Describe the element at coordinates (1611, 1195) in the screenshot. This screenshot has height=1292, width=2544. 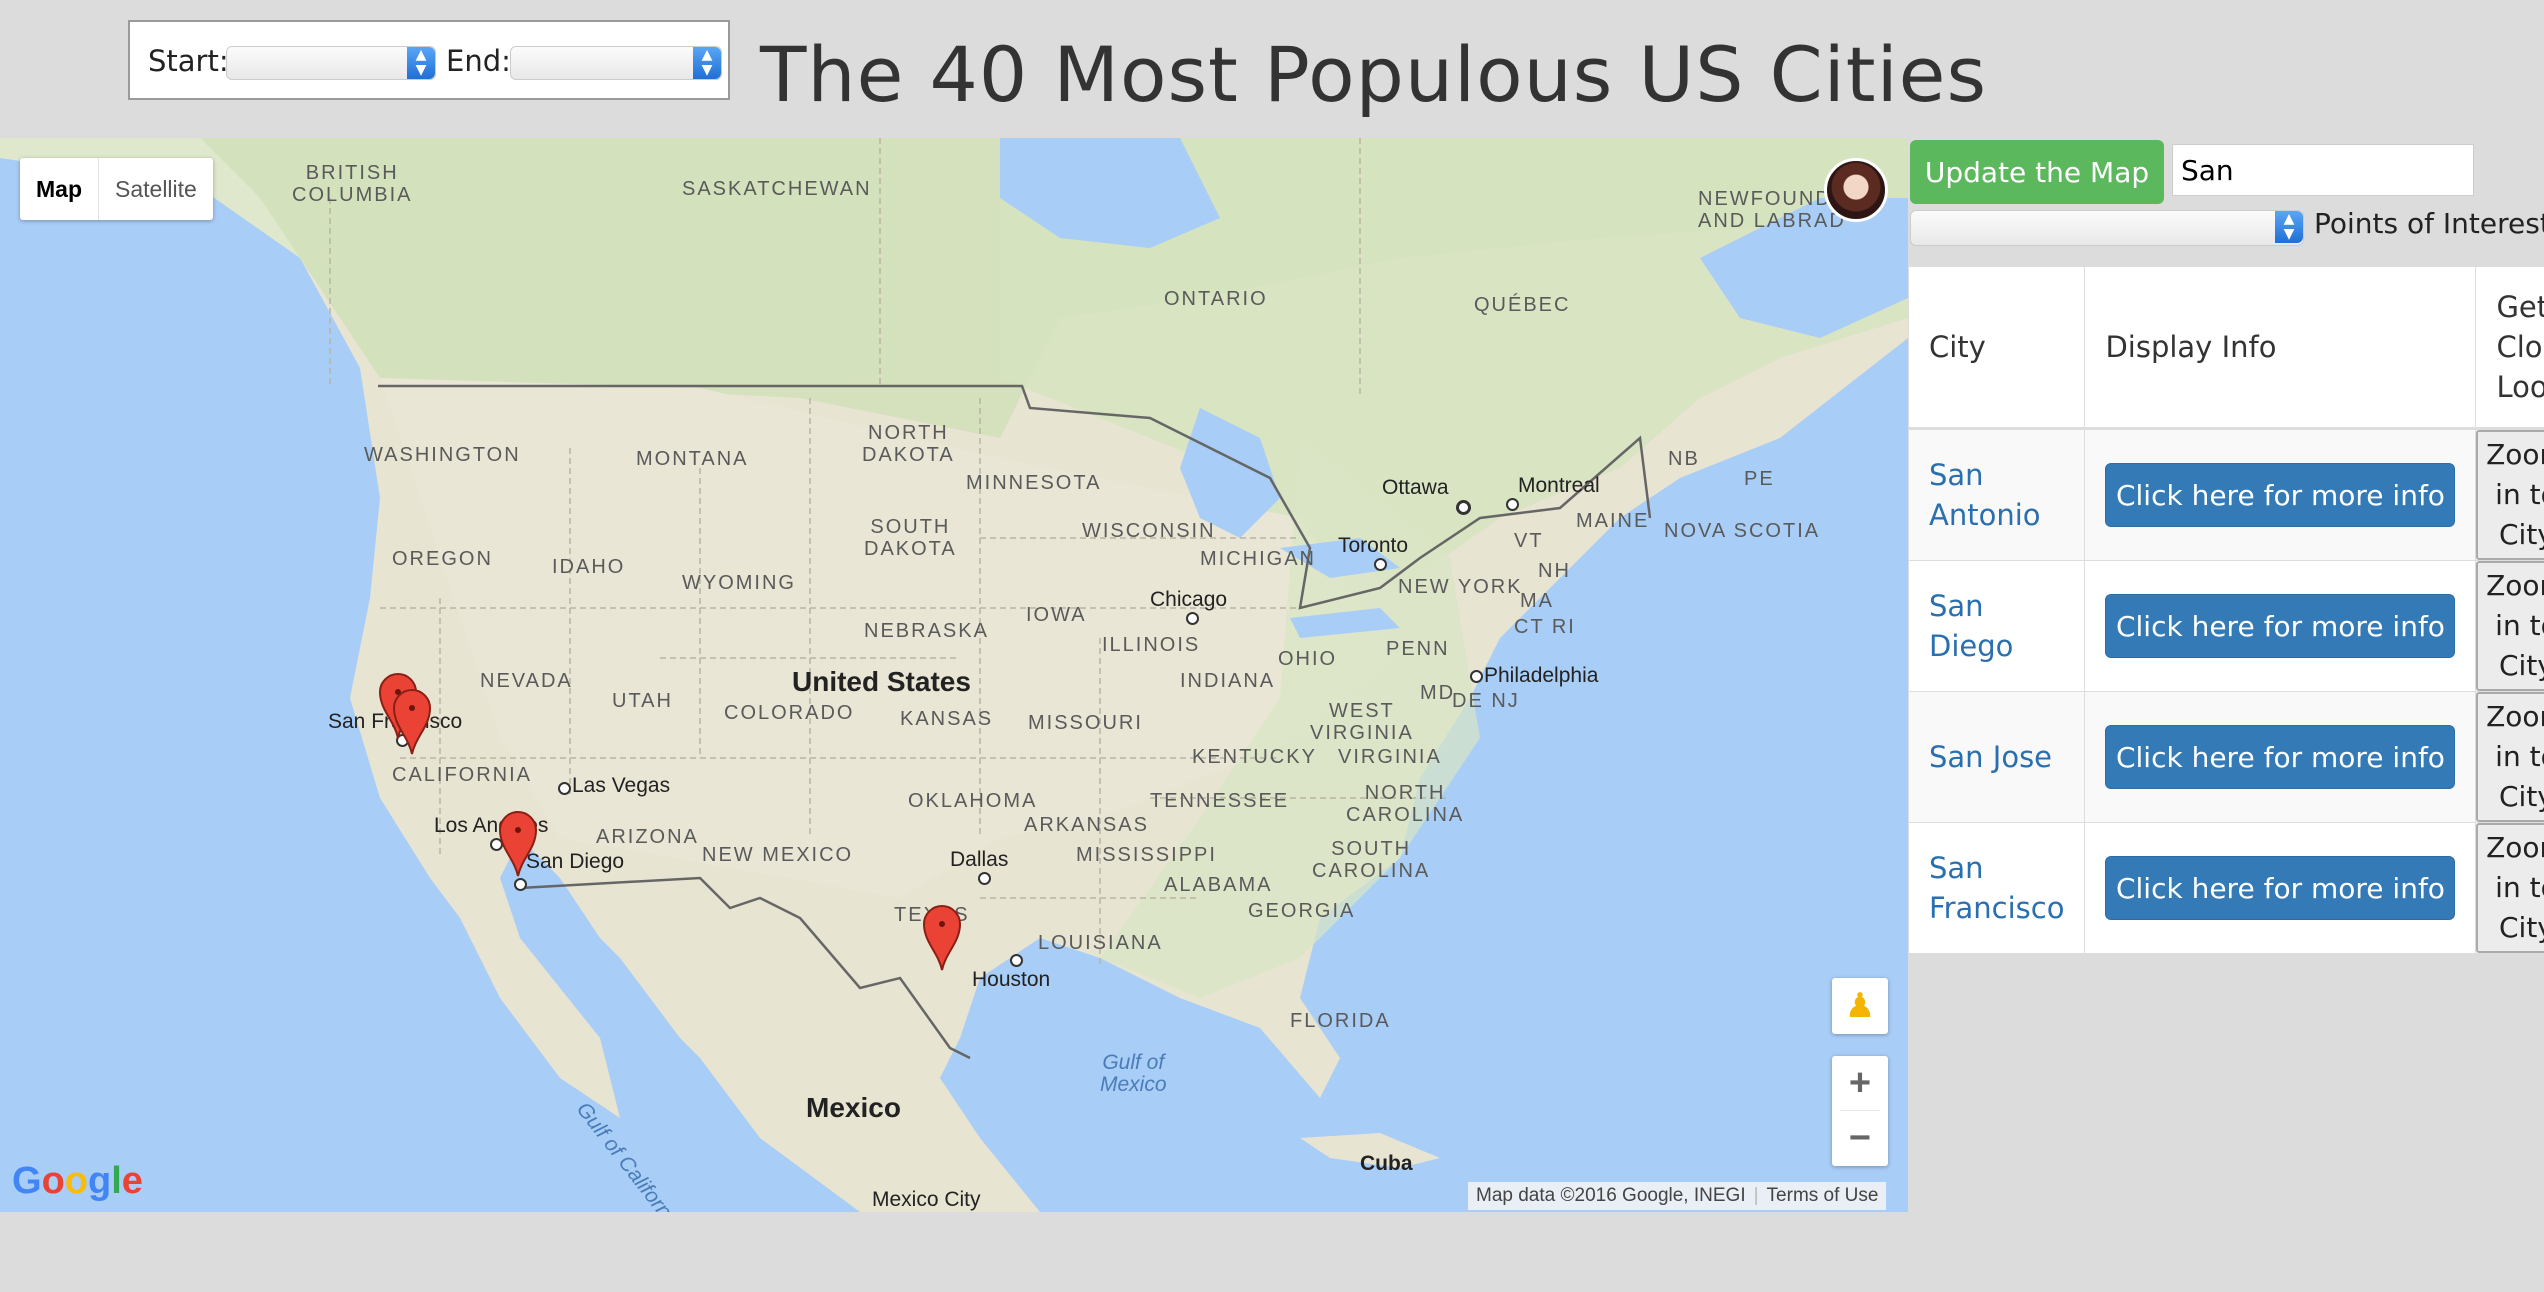
I see `map-data-text: Map data ©2016 Google, INEGI` at that location.